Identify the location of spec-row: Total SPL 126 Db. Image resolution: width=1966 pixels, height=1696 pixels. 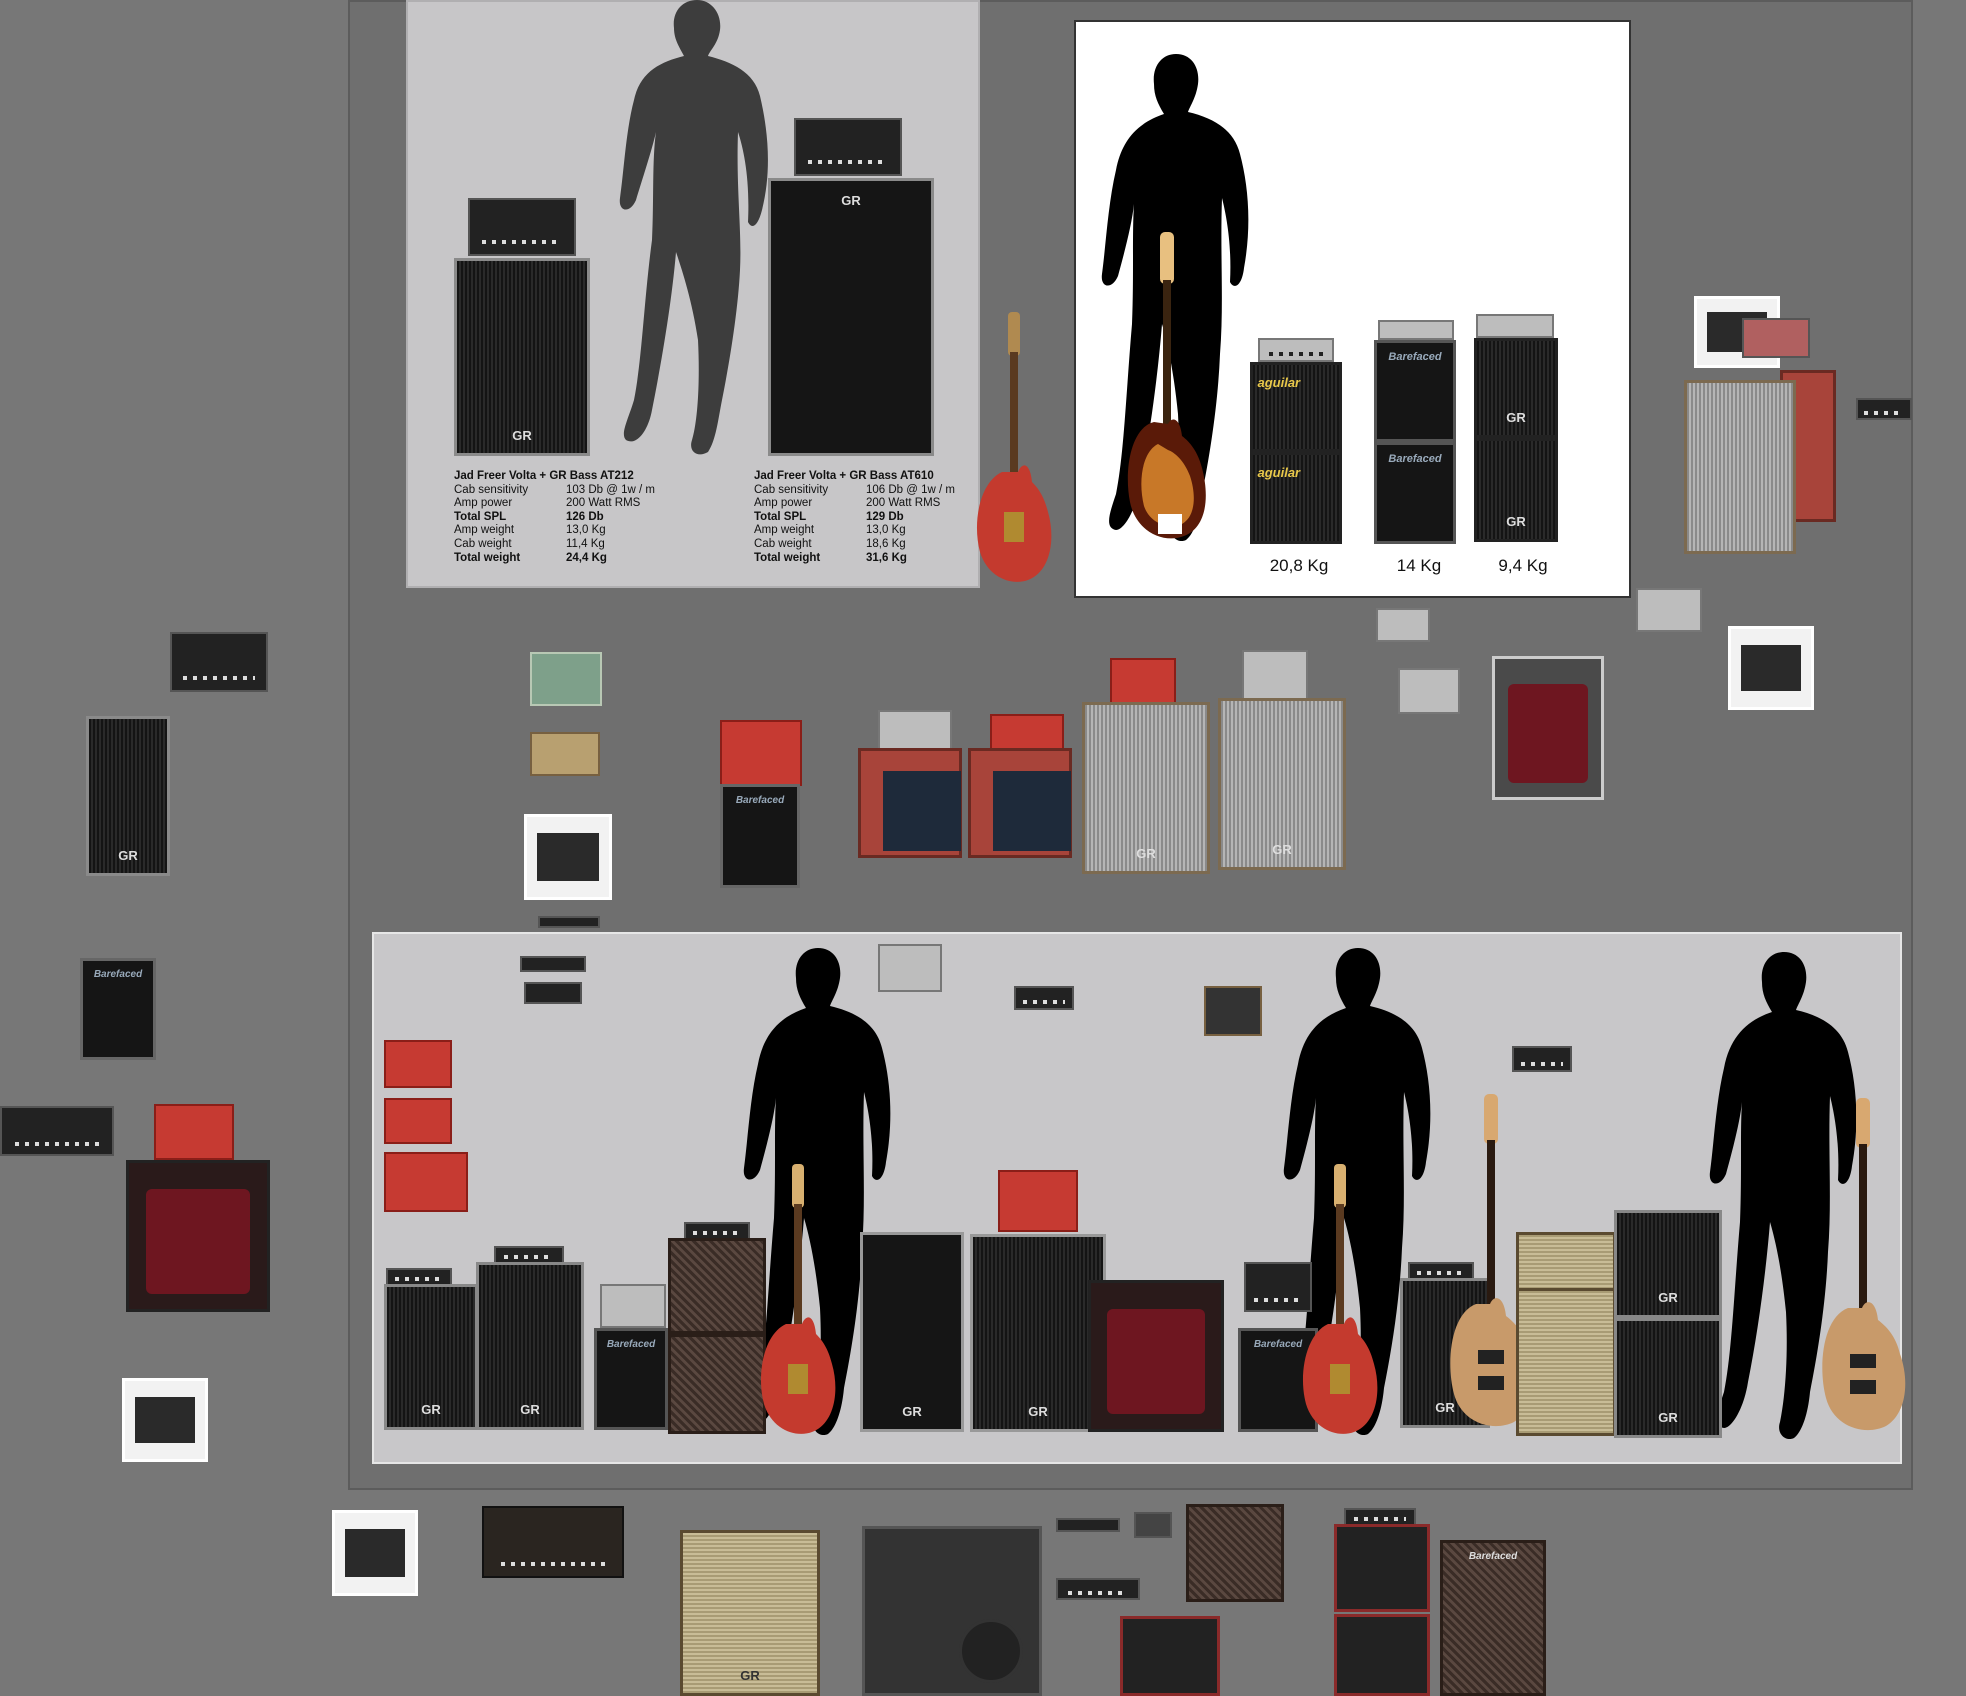
(529, 516).